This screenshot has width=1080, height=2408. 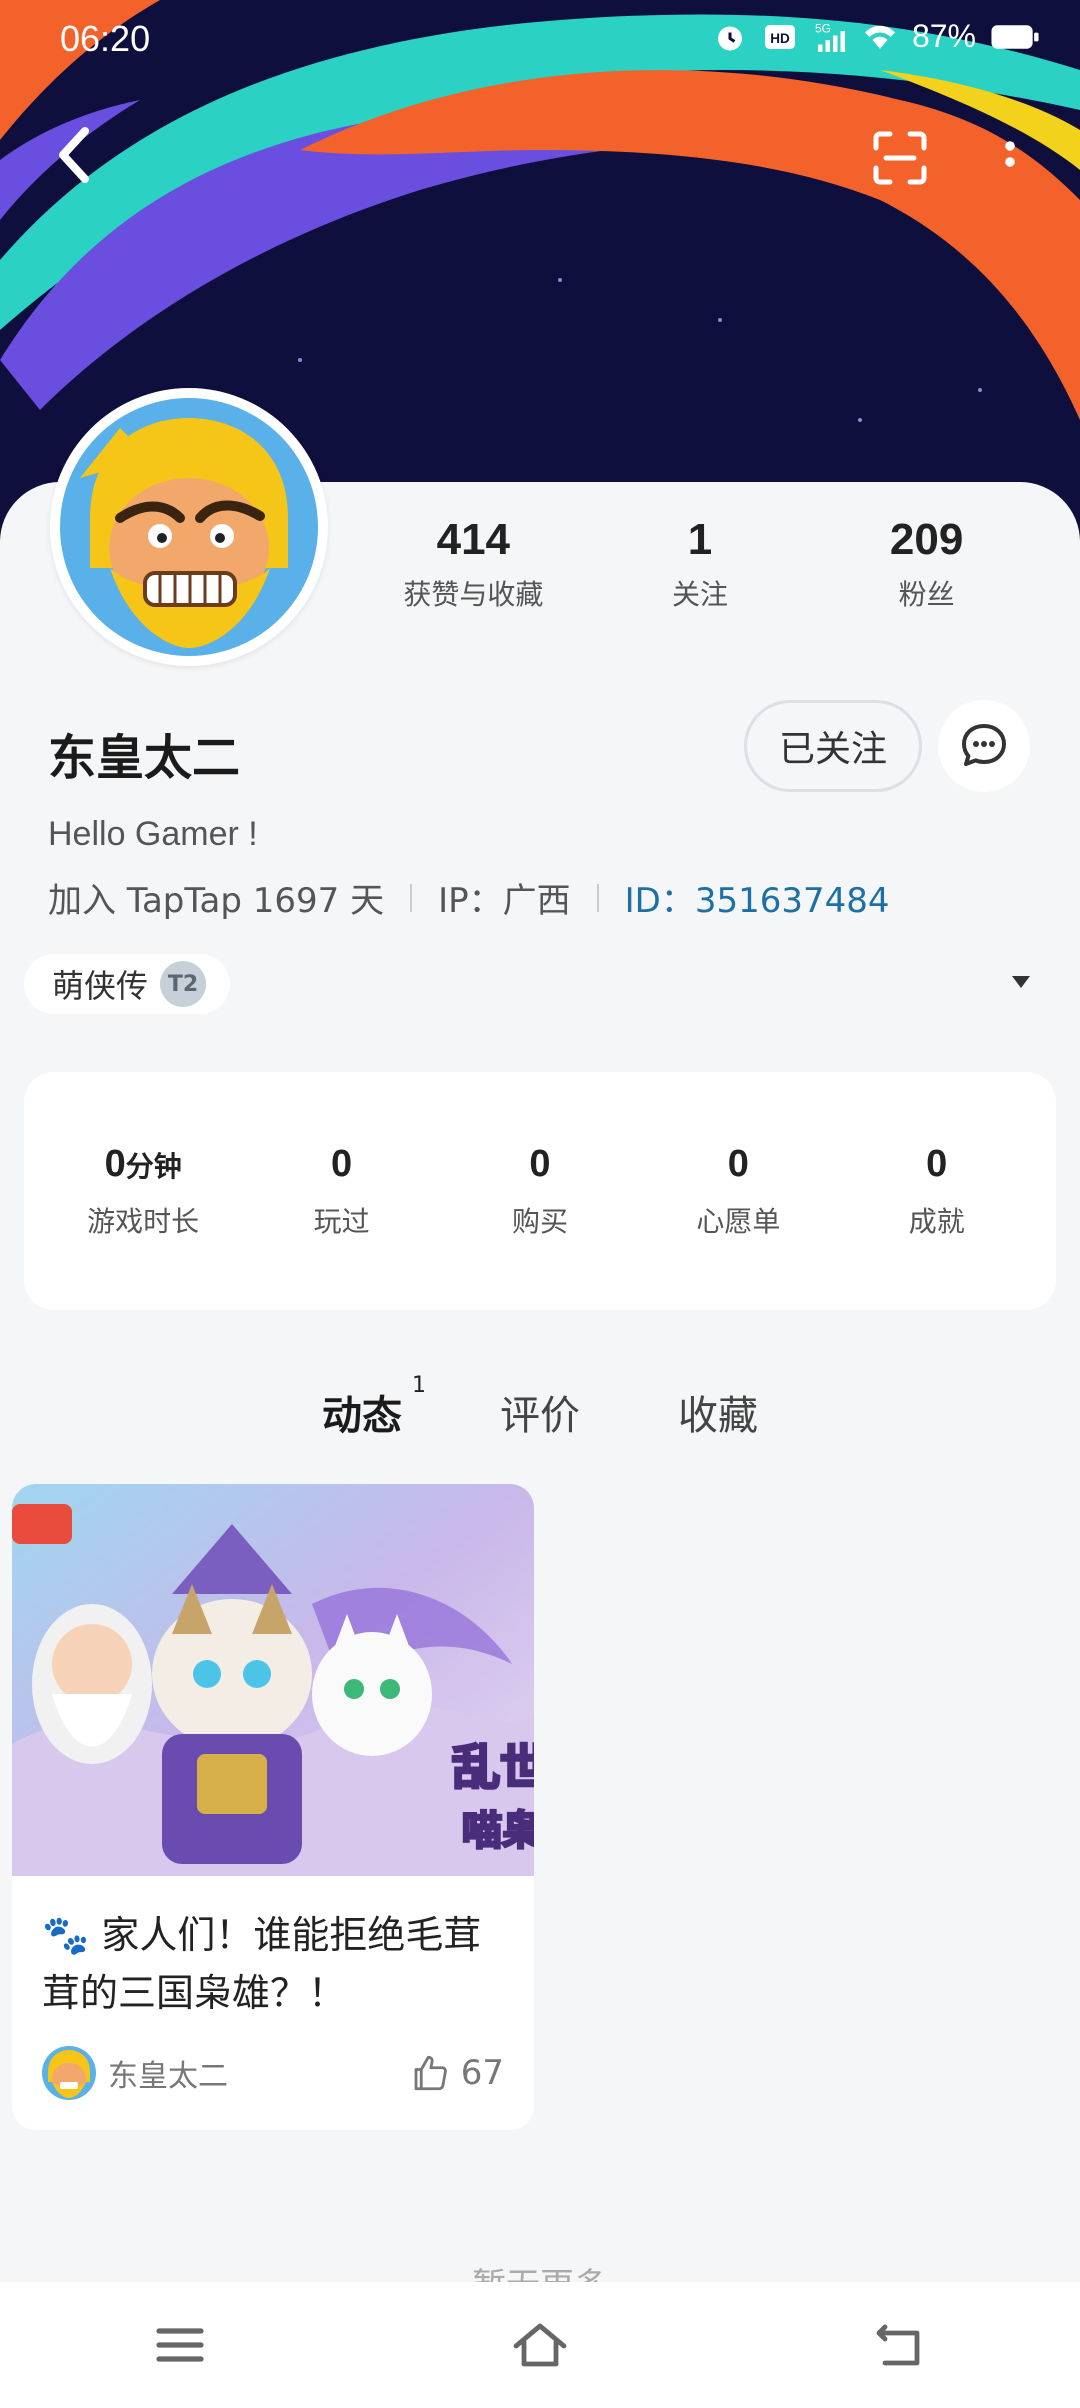 I want to click on scan-button, so click(x=900, y=158).